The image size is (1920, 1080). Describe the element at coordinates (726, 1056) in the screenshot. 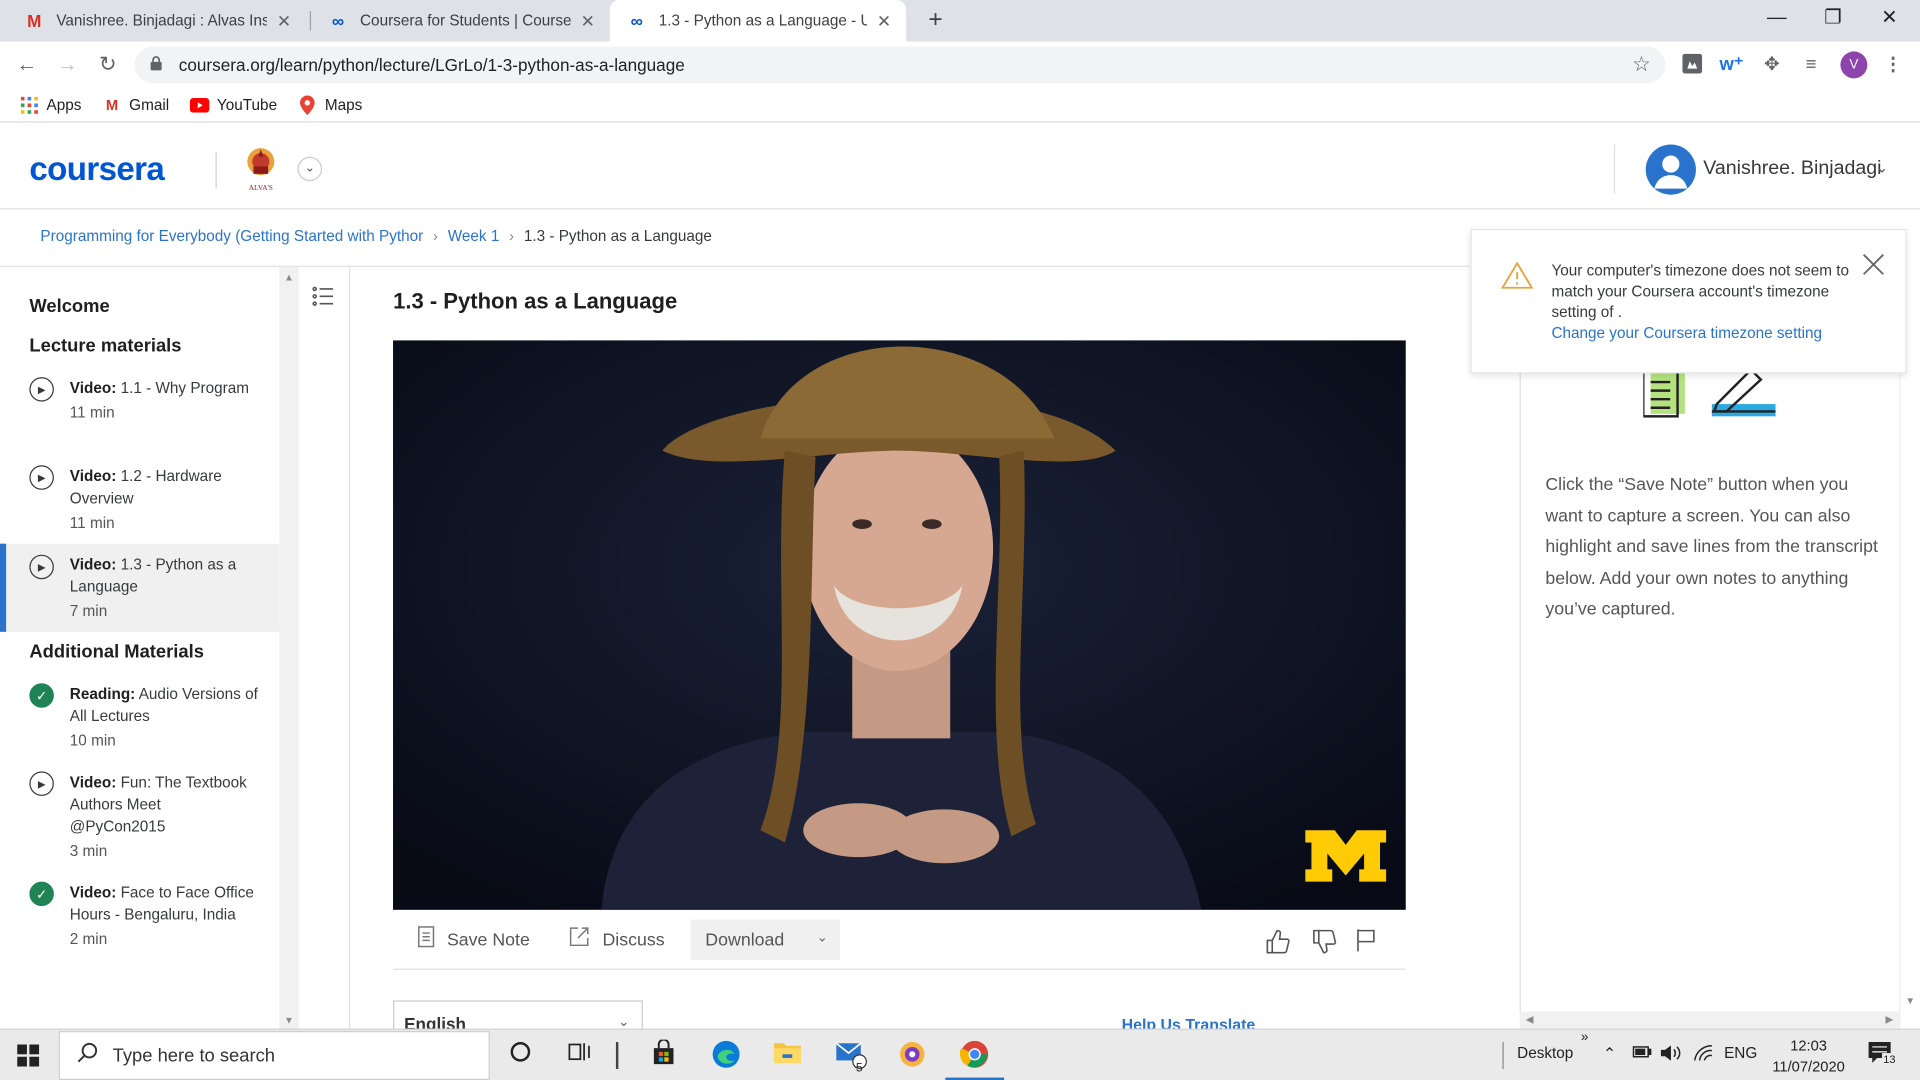

I see `edge-browser-icon` at that location.